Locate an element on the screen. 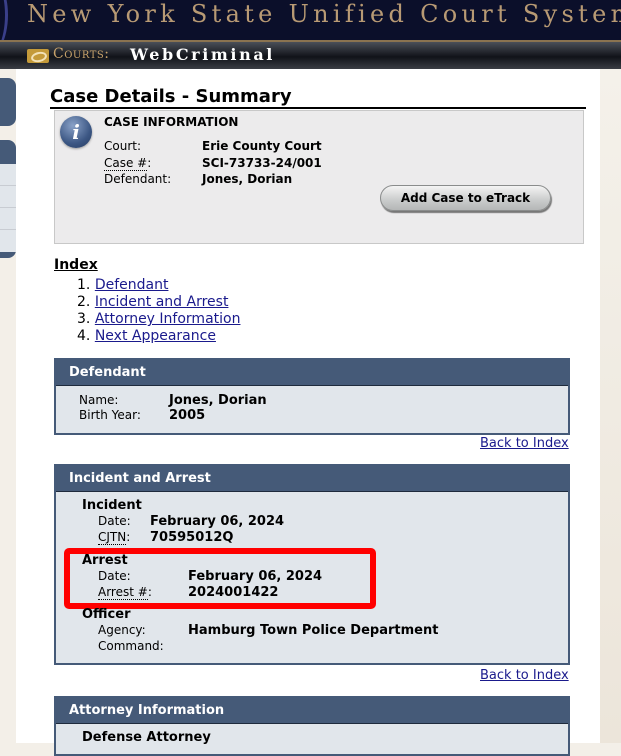 The height and width of the screenshot is (756, 621). title-divider is located at coordinates (318, 108).